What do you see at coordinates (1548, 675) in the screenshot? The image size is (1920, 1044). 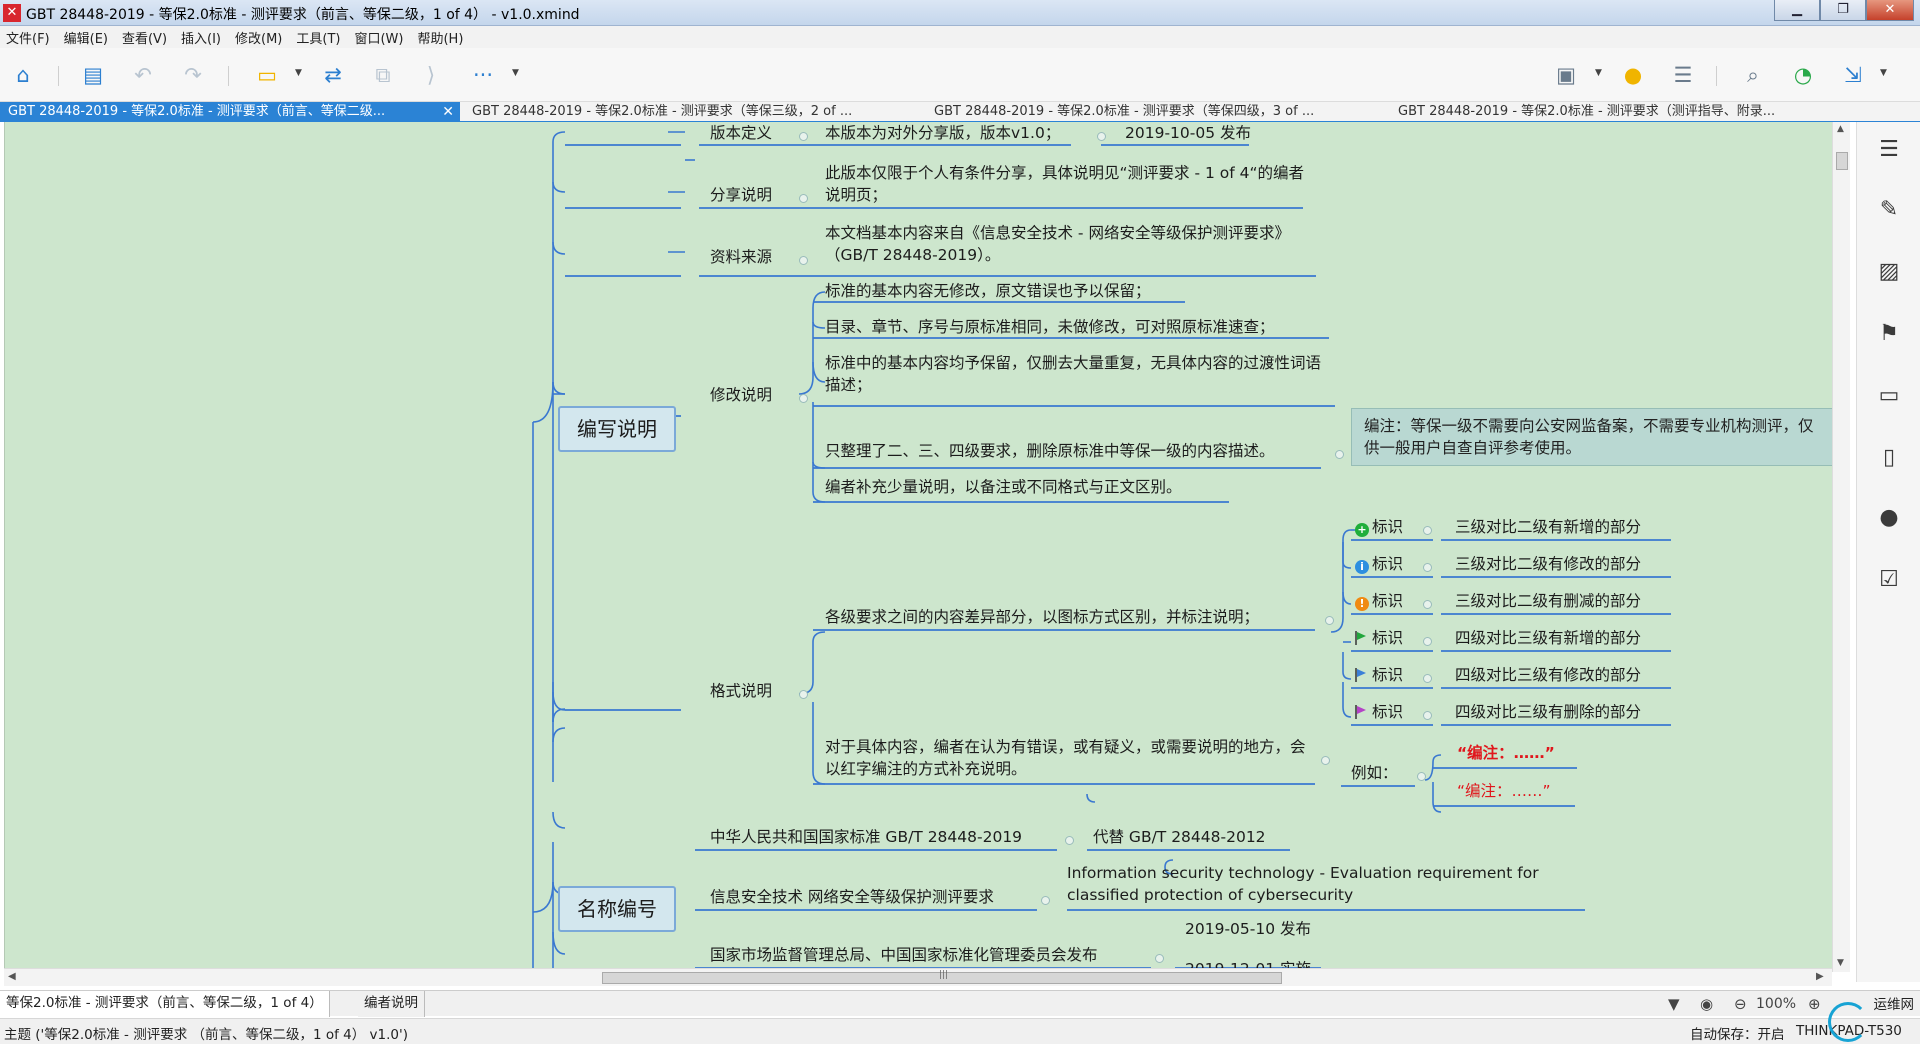 I see `mark-text-5: 四级对比三级有修改的部分` at bounding box center [1548, 675].